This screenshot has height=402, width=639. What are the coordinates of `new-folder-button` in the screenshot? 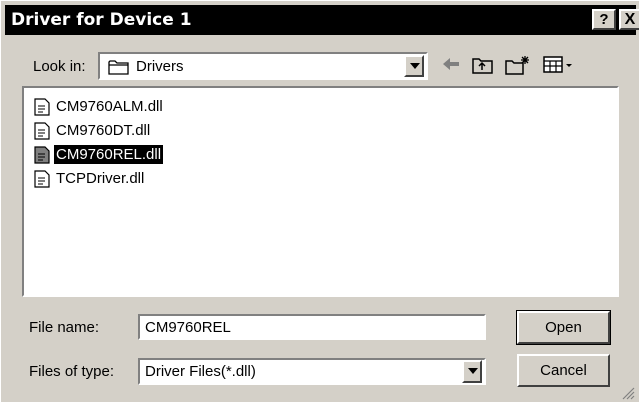 It's located at (518, 67).